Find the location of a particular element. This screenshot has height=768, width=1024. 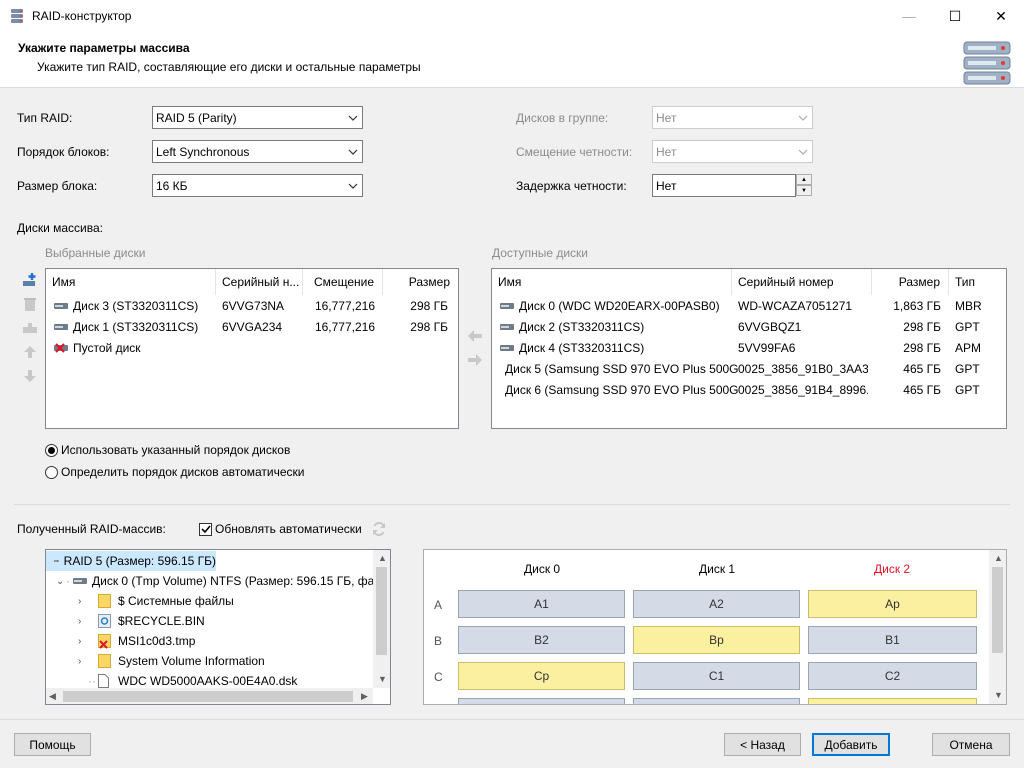

disk-name: Диск 0 (WDC WD20EARX-00PASB0) is located at coordinates (619, 305).